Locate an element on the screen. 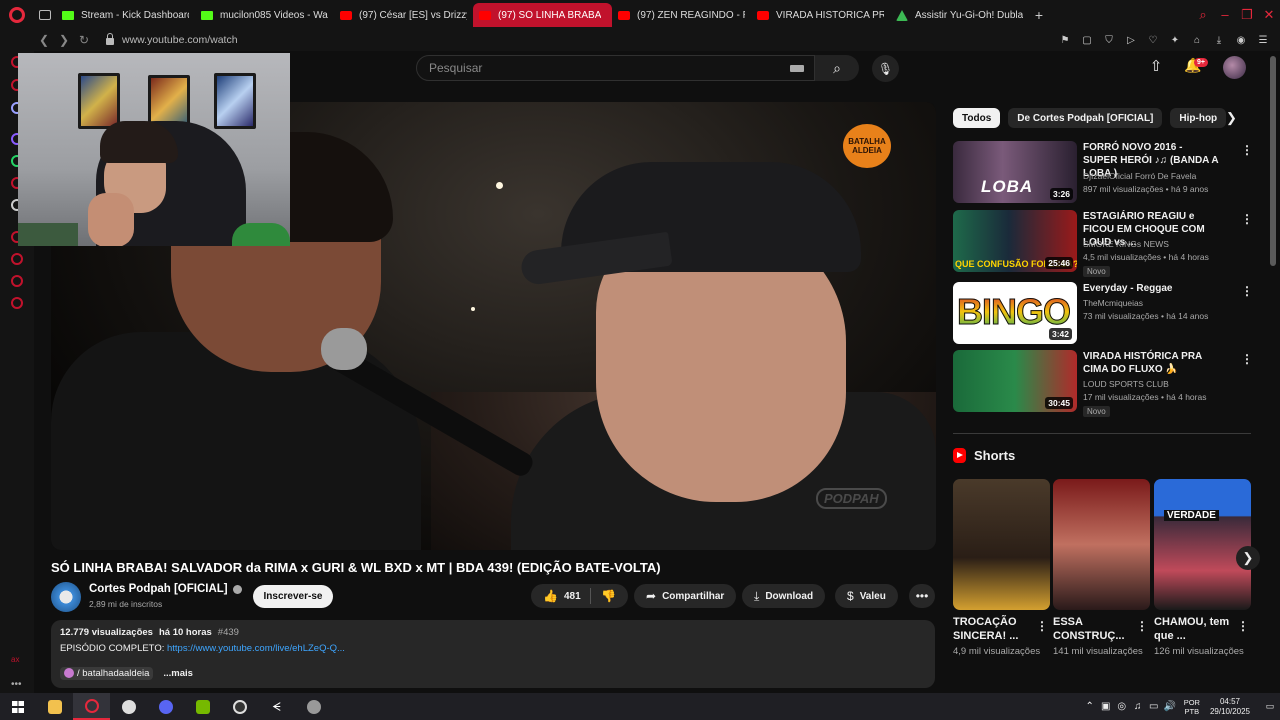  recommendation-channel: TheMcmiqueias is located at coordinates (1113, 303).